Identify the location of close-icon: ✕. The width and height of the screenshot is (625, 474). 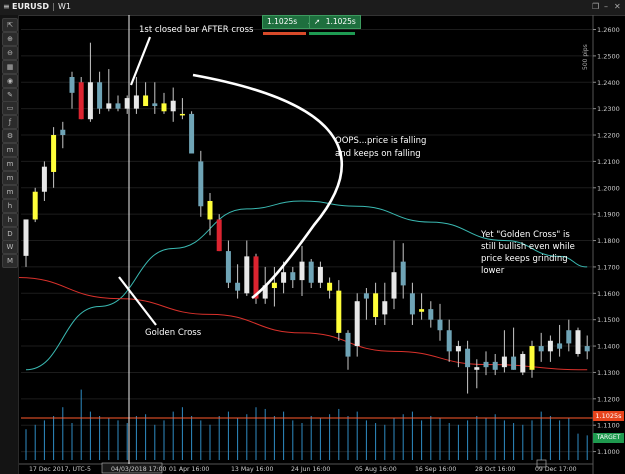
(617, 6).